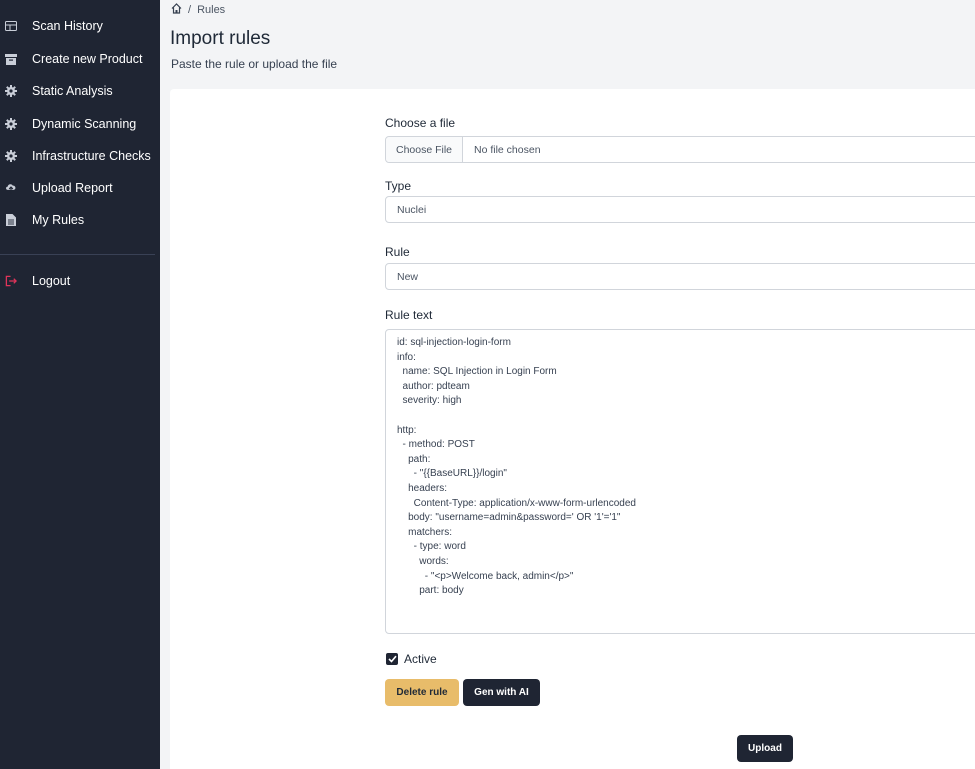  I want to click on sidebar-item-dynamic-scanning: Dynamic Scanning, so click(80, 124).